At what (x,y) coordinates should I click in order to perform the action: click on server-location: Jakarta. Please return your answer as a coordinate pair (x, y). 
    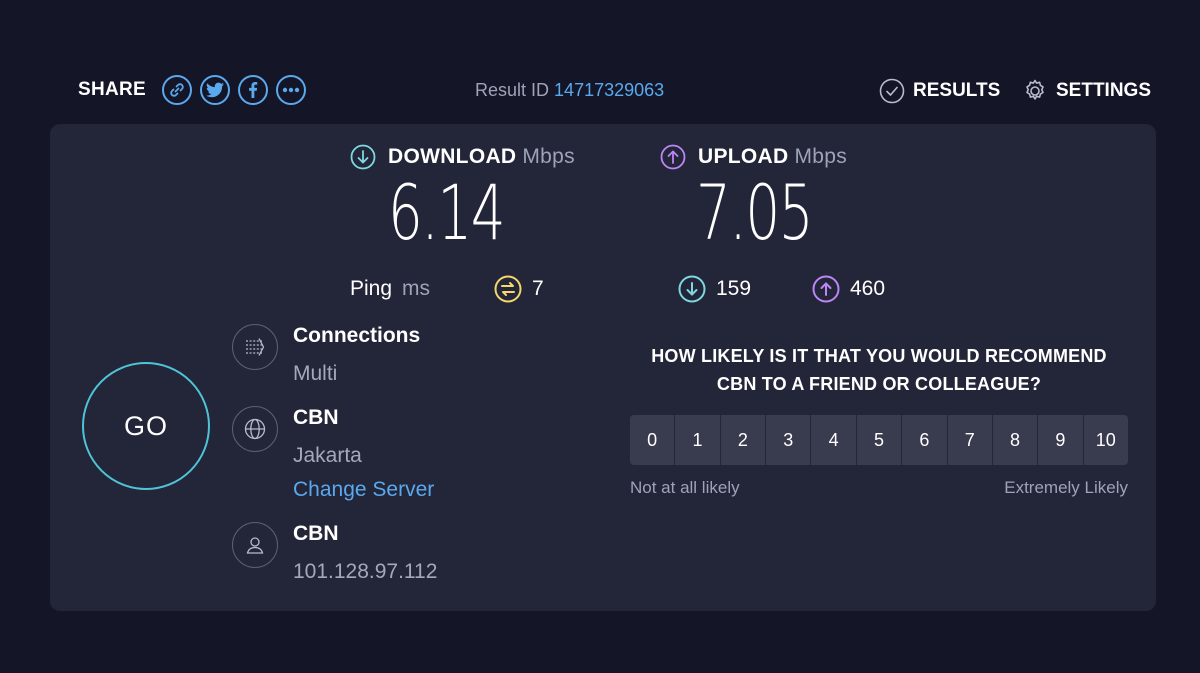
    Looking at the image, I should click on (327, 455).